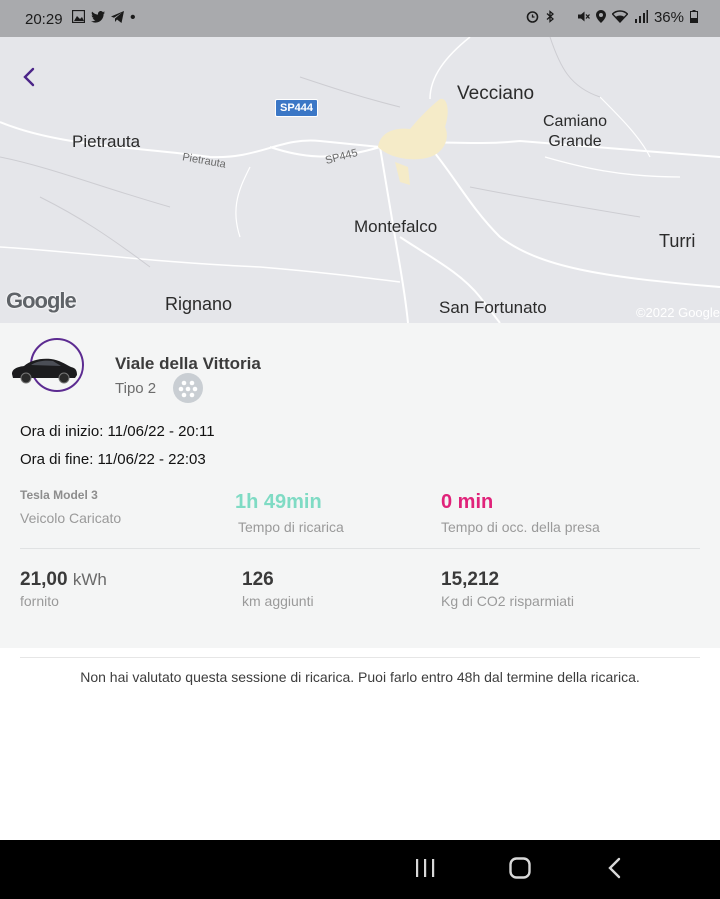  I want to click on charge-time-value: 1h 49min, so click(278, 502).